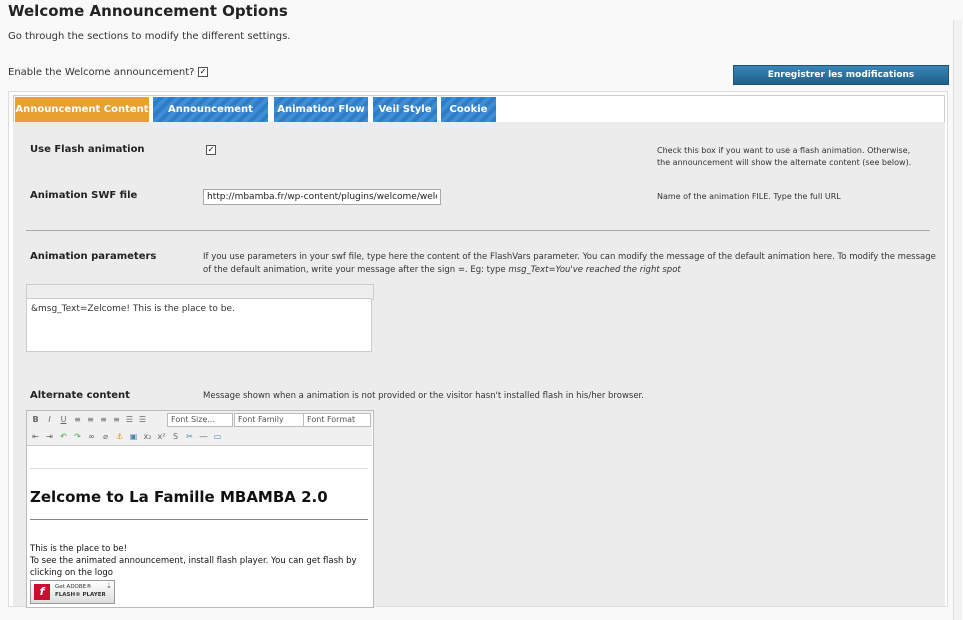 This screenshot has width=963, height=620. What do you see at coordinates (211, 150) in the screenshot?
I see `use-flash-checkbox: ✓` at bounding box center [211, 150].